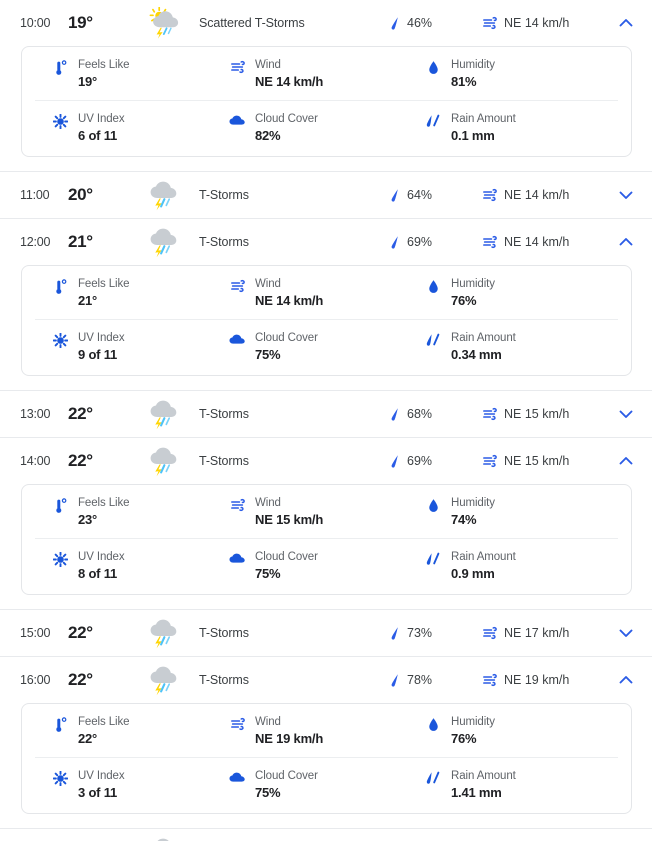 This screenshot has height=841, width=652. I want to click on detail-value: NE 19 km/h, so click(289, 738).